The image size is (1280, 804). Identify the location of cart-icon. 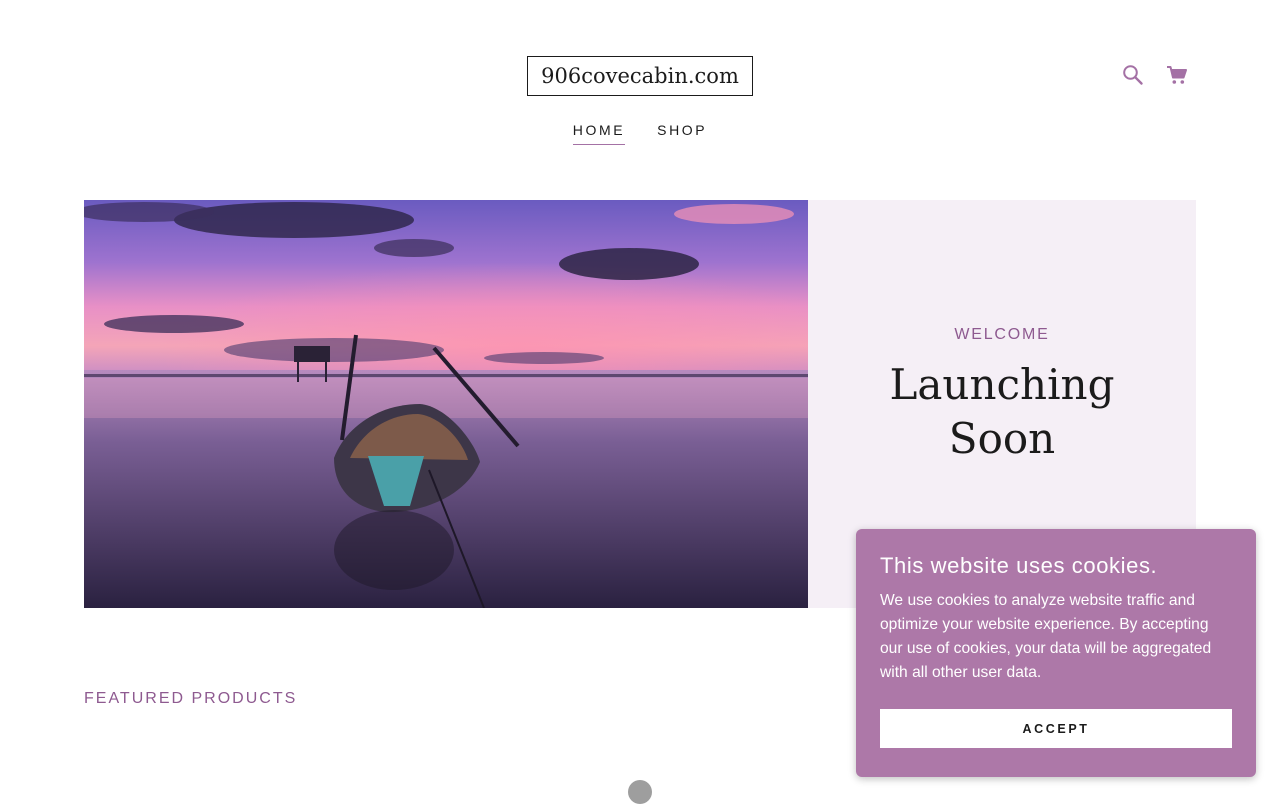
(1177, 75).